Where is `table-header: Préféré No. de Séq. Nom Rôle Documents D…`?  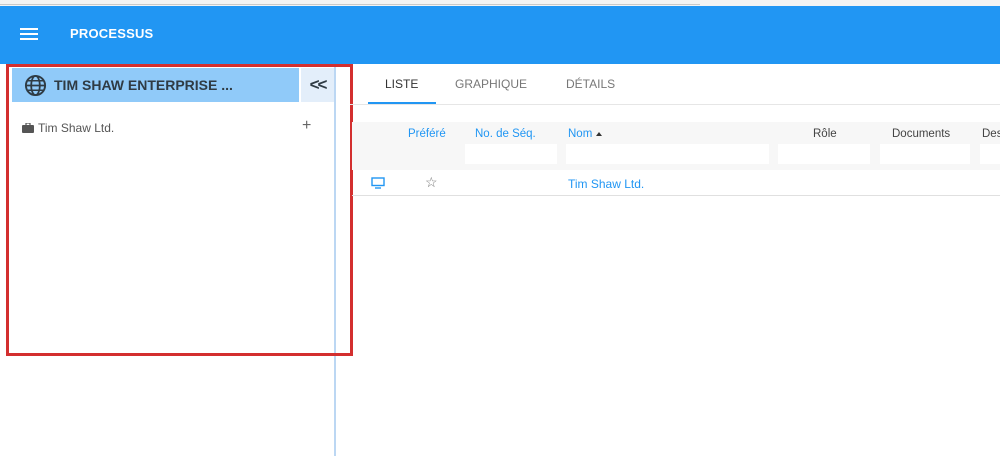 table-header: Préféré No. de Séq. Nom Rôle Documents D… is located at coordinates (676, 146).